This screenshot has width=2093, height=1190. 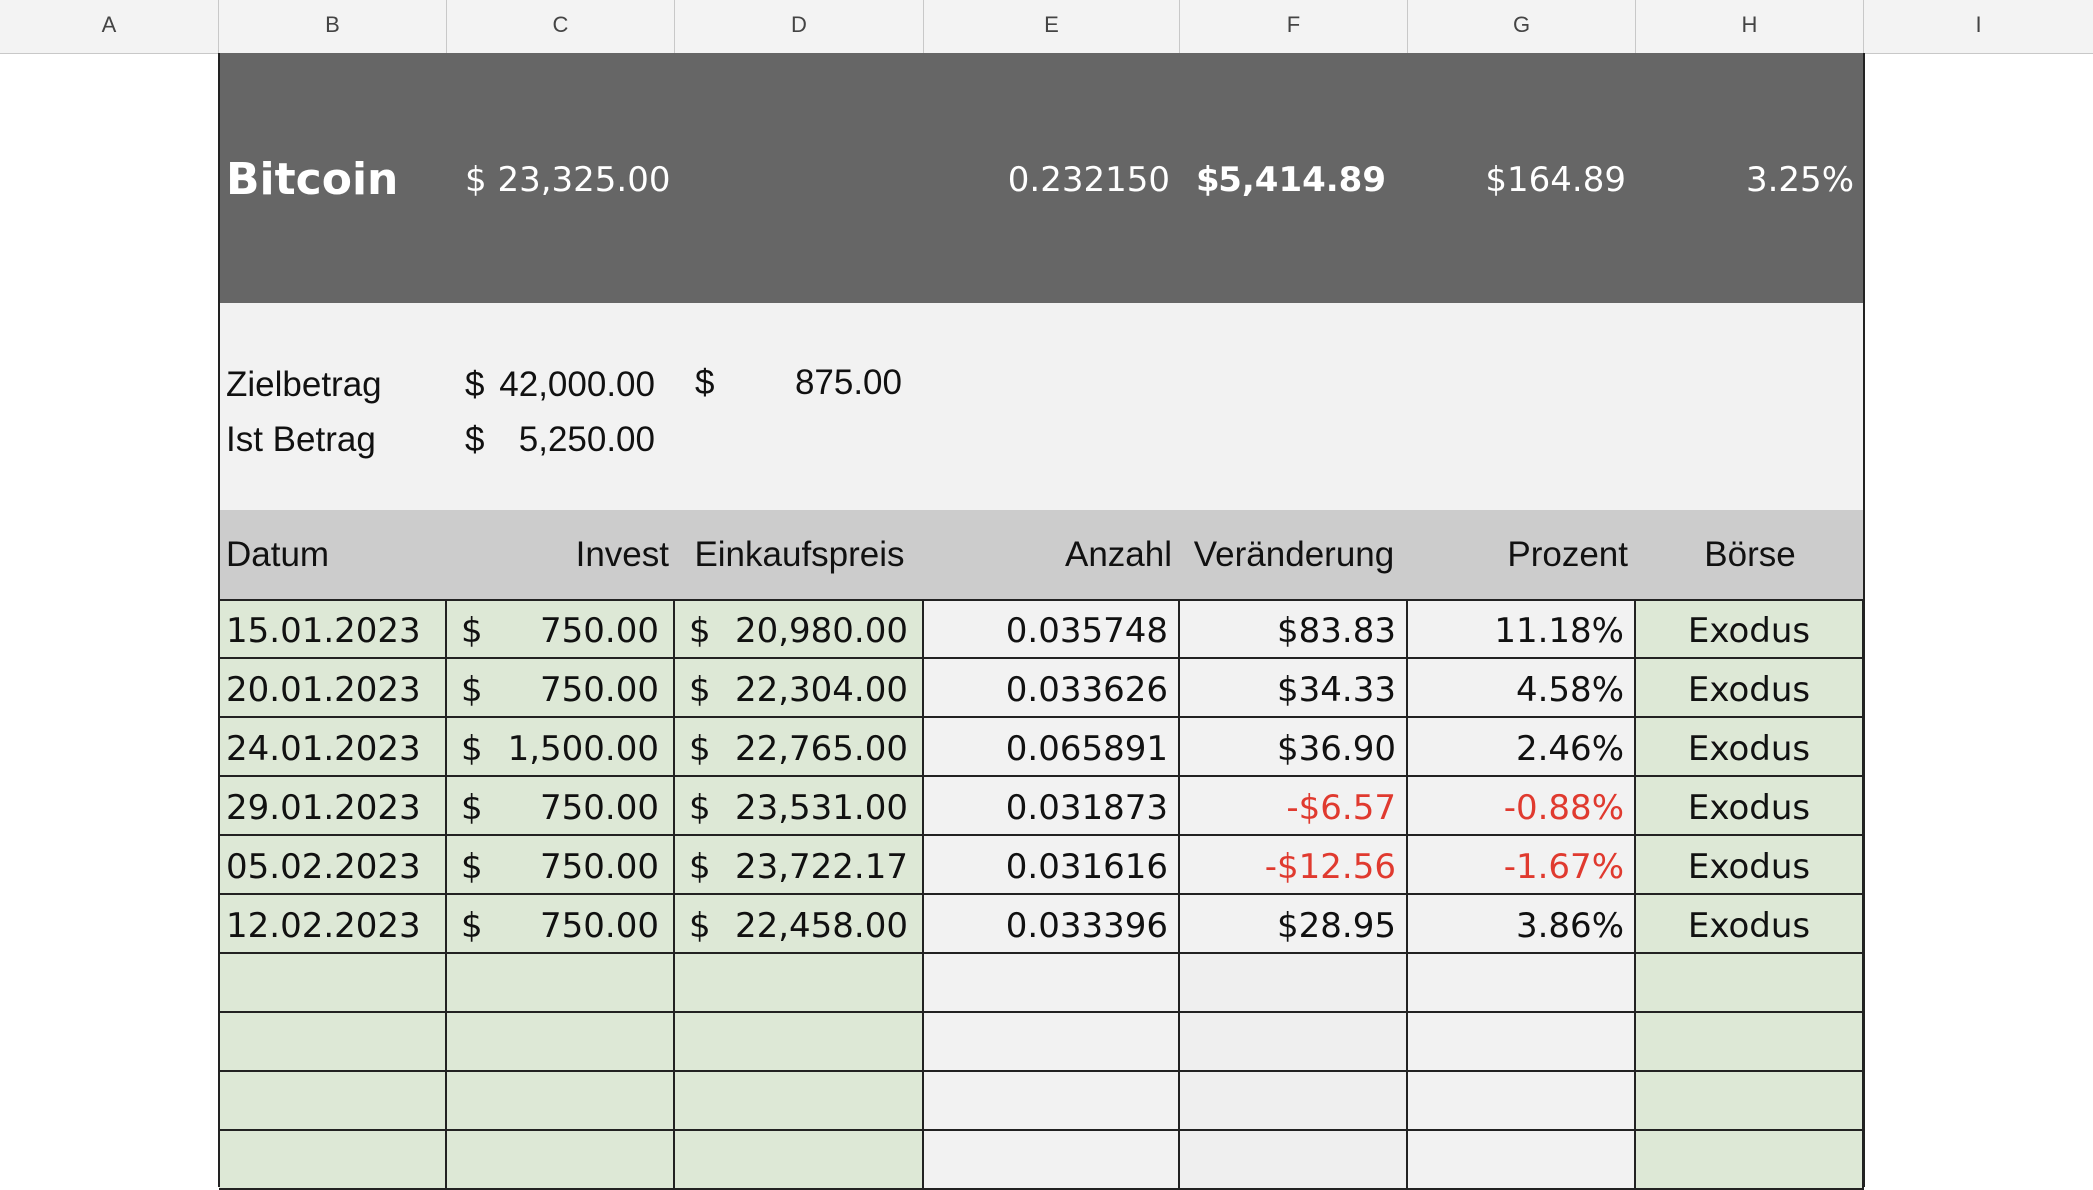 What do you see at coordinates (1522, 26) in the screenshot?
I see `column-header-g: G` at bounding box center [1522, 26].